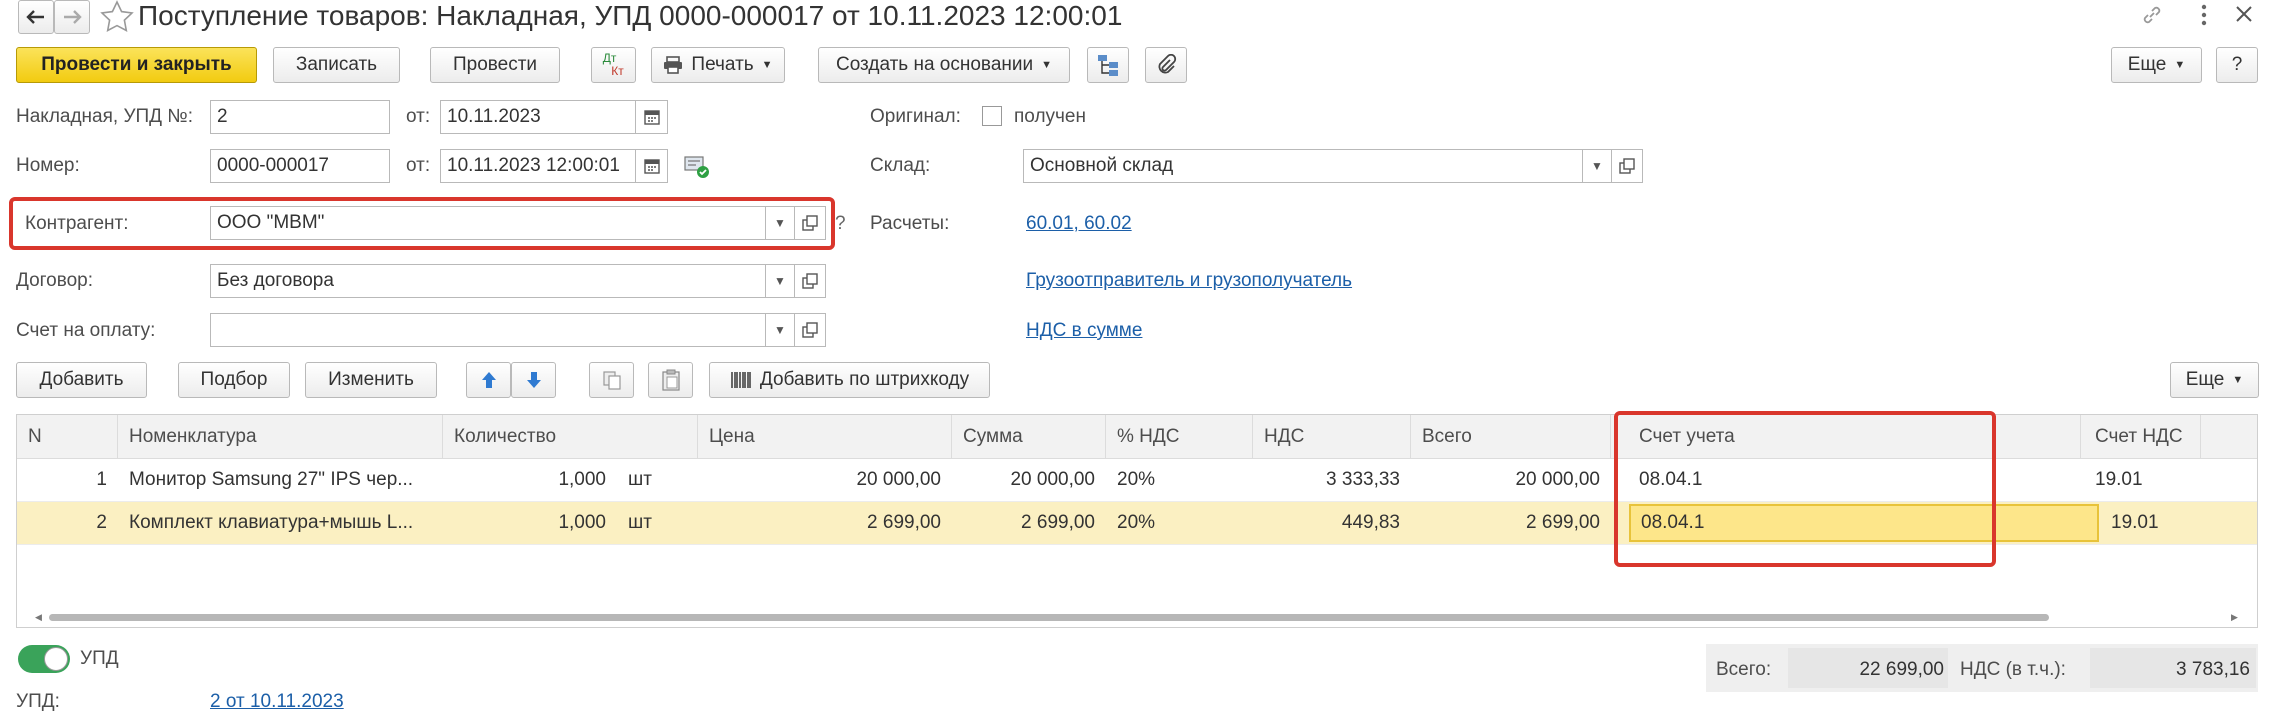 Image resolution: width=2272 pixels, height=717 pixels. I want to click on help-button: ?, so click(2237, 65).